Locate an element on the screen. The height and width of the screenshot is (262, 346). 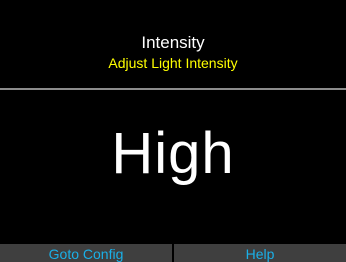
screen-title: Intensity is located at coordinates (173, 42).